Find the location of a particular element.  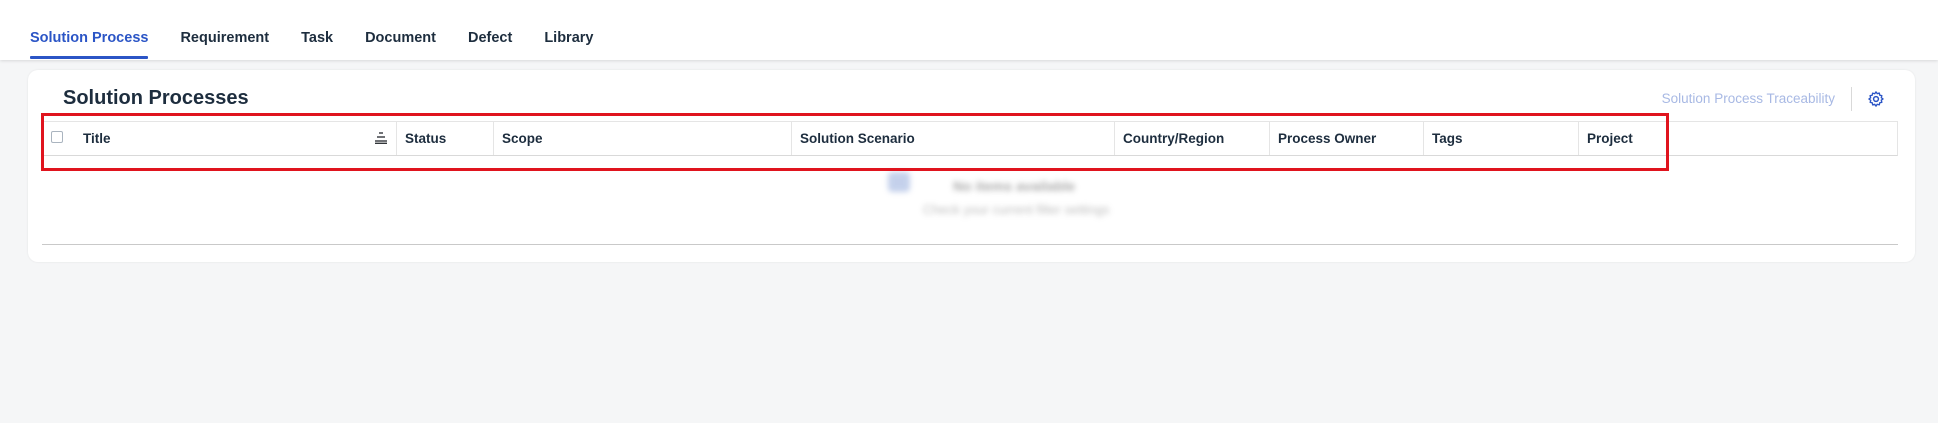

toolbar-separator is located at coordinates (1851, 99).